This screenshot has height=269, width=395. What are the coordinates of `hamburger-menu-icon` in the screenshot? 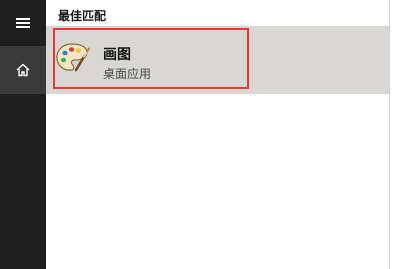 It's located at (23, 23).